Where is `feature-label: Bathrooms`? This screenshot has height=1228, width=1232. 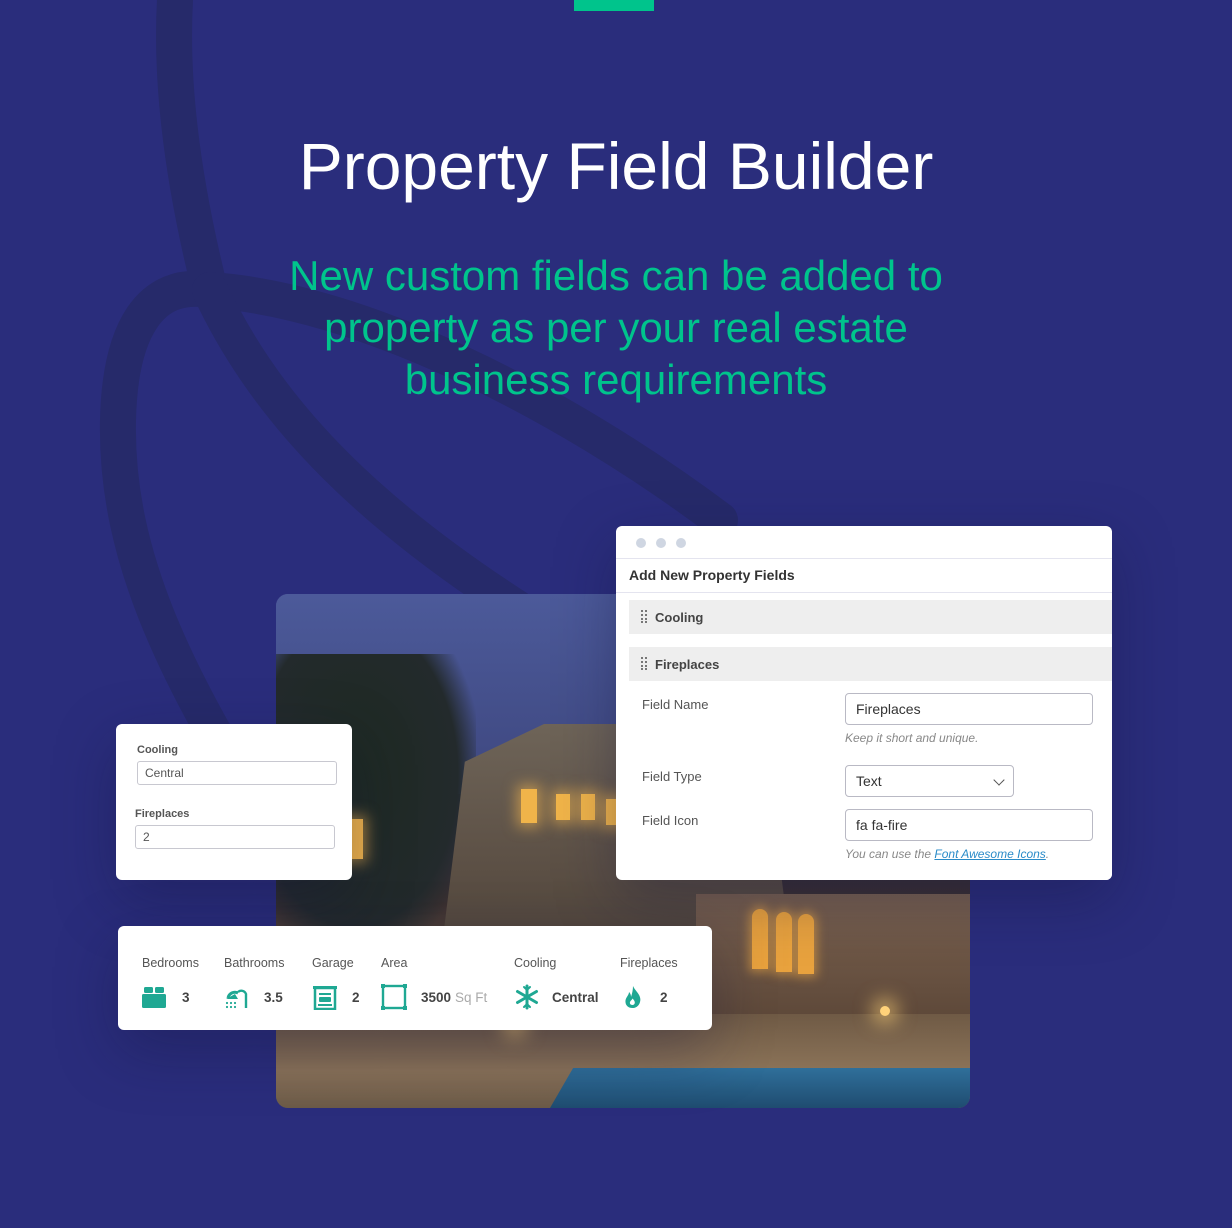 feature-label: Bathrooms is located at coordinates (254, 963).